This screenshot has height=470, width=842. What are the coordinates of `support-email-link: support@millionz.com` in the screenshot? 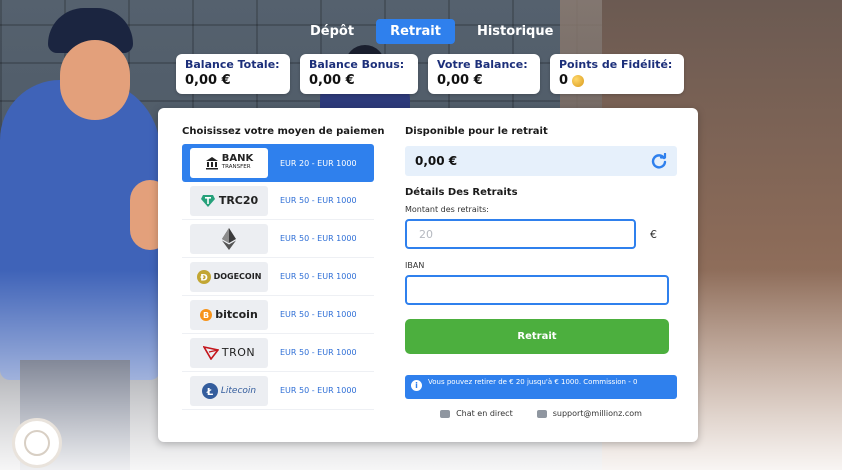 It's located at (589, 413).